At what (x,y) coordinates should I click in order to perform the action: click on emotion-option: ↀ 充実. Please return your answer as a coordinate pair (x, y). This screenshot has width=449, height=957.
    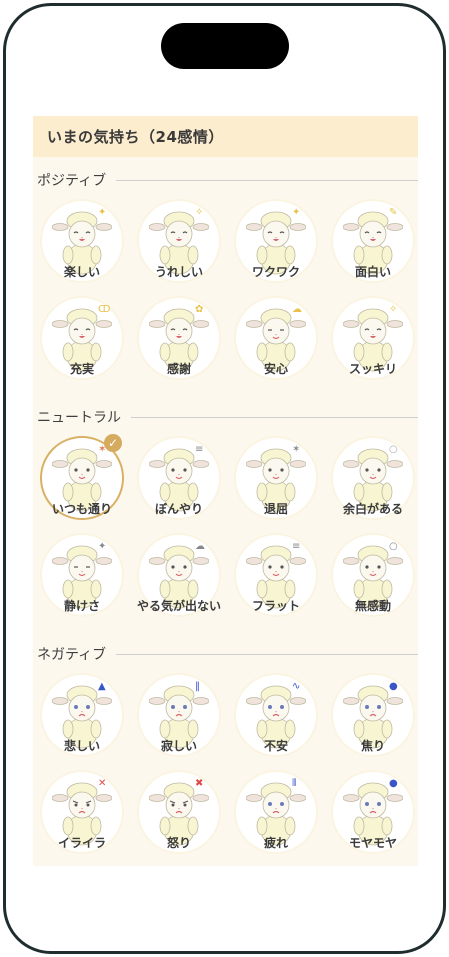
    Looking at the image, I should click on (82, 342).